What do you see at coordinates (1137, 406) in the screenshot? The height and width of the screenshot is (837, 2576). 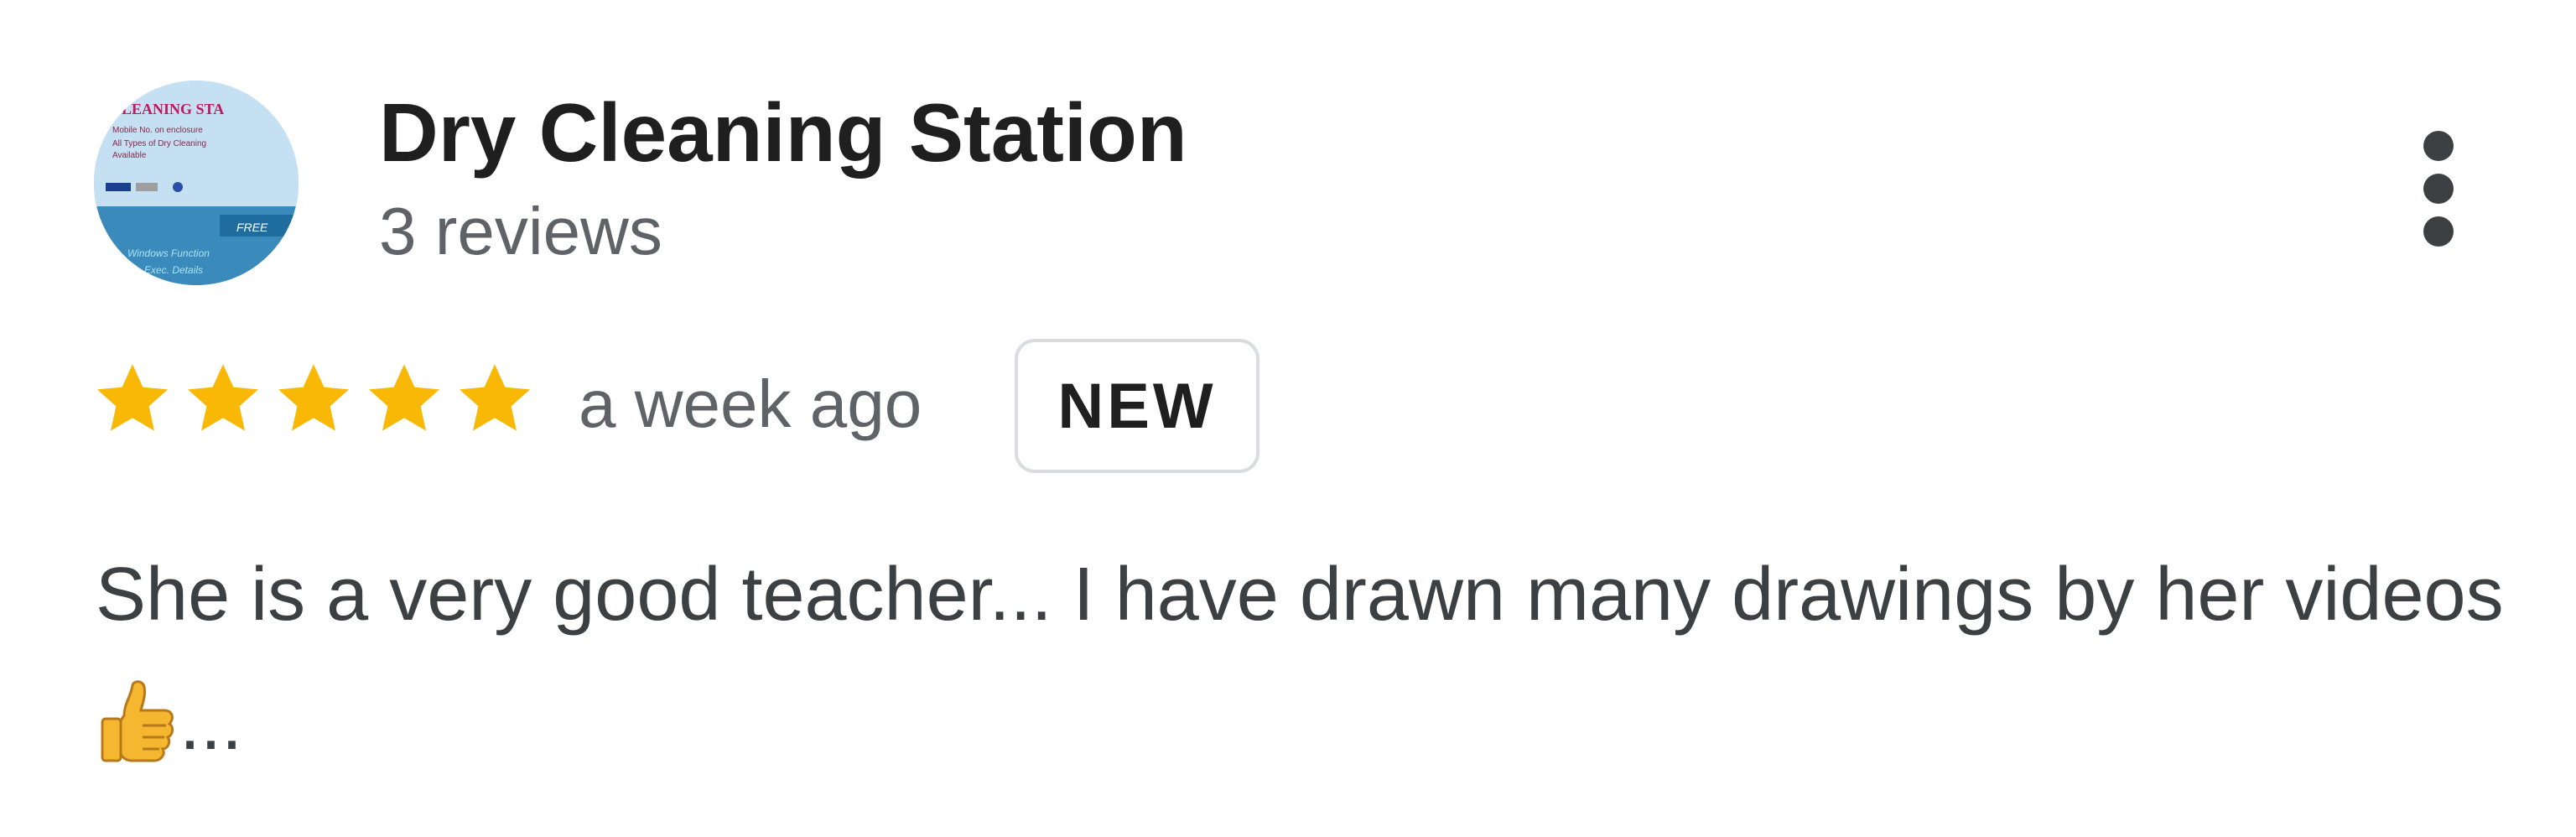 I see `new-badge: NEW` at bounding box center [1137, 406].